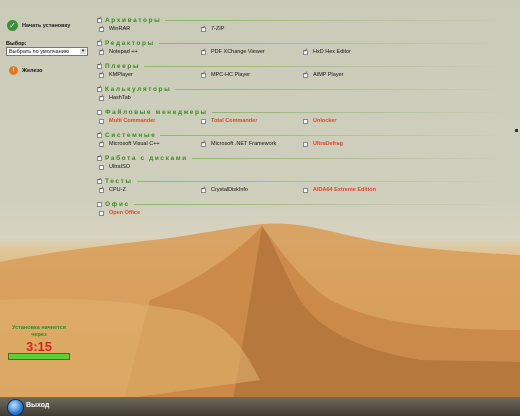  What do you see at coordinates (307, 215) in the screenshot?
I see `category-items: Open Office` at bounding box center [307, 215].